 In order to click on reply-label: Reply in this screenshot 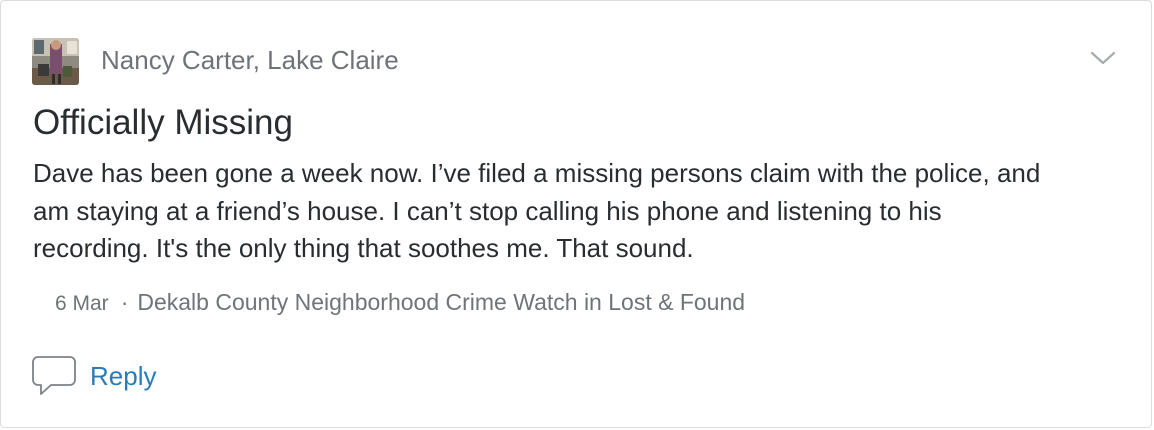, I will do `click(123, 375)`.